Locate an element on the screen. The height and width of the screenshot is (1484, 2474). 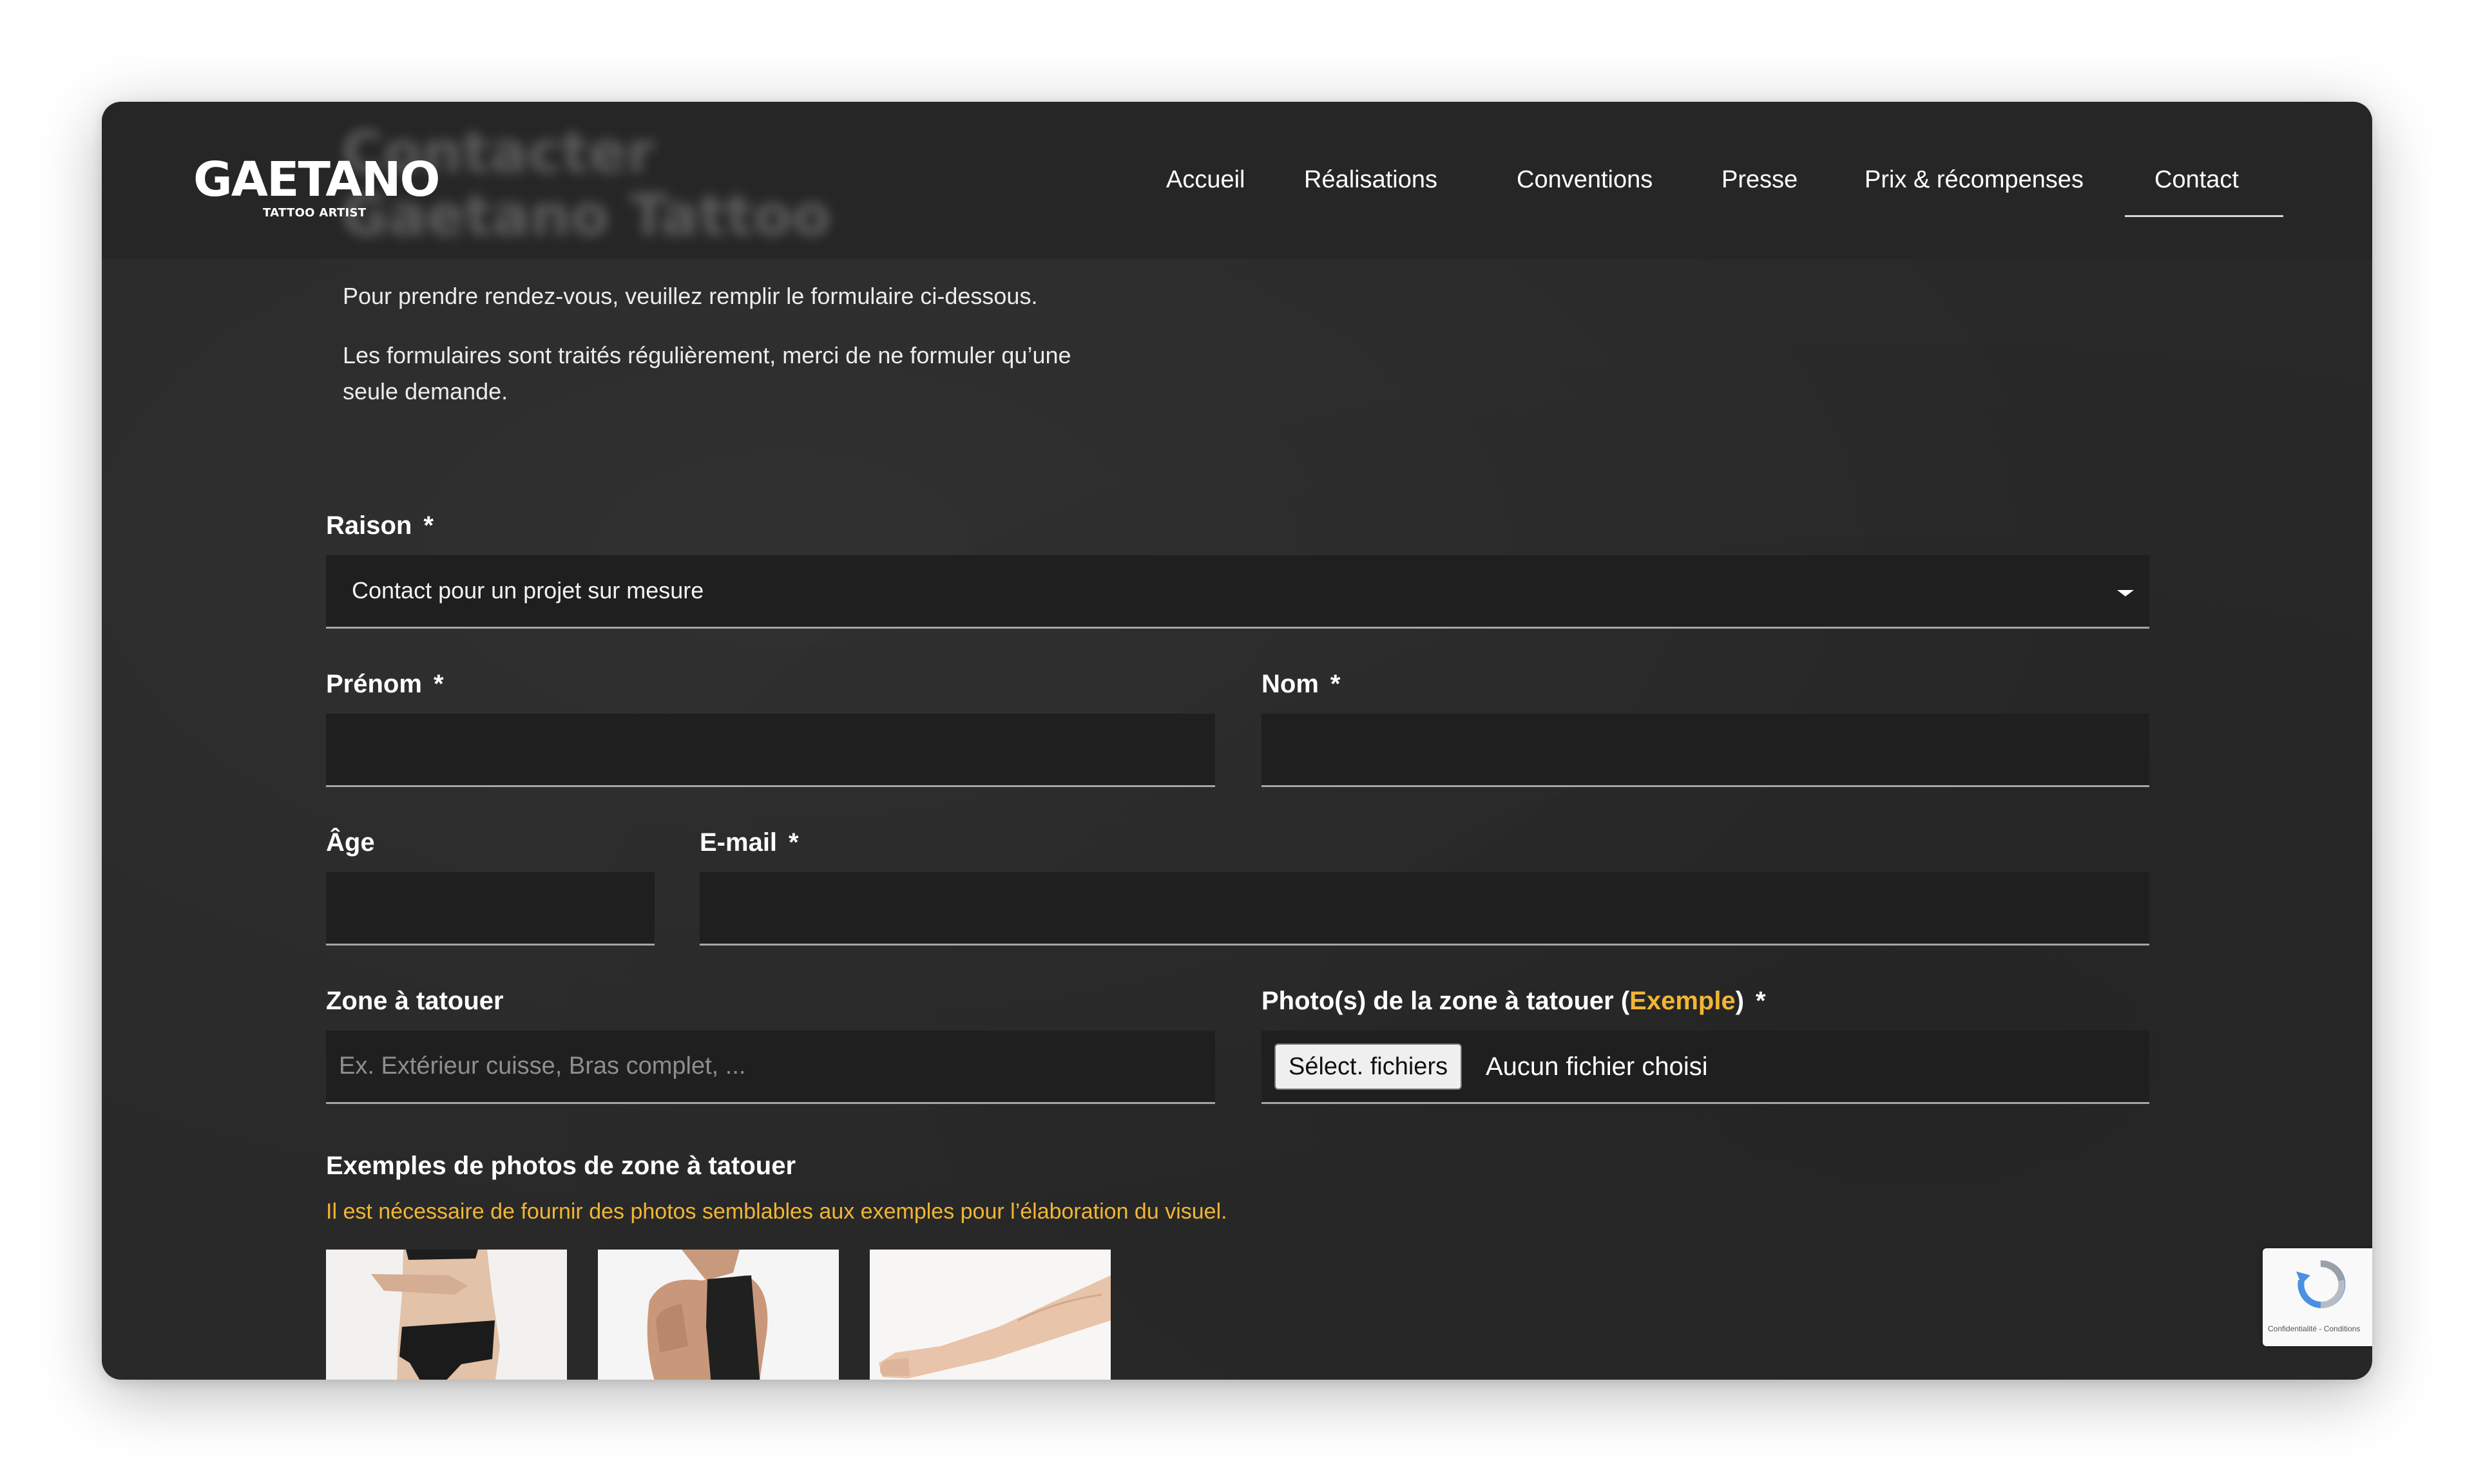
examples-heading: Exemples de photos de zone à tatouer is located at coordinates (561, 1166).